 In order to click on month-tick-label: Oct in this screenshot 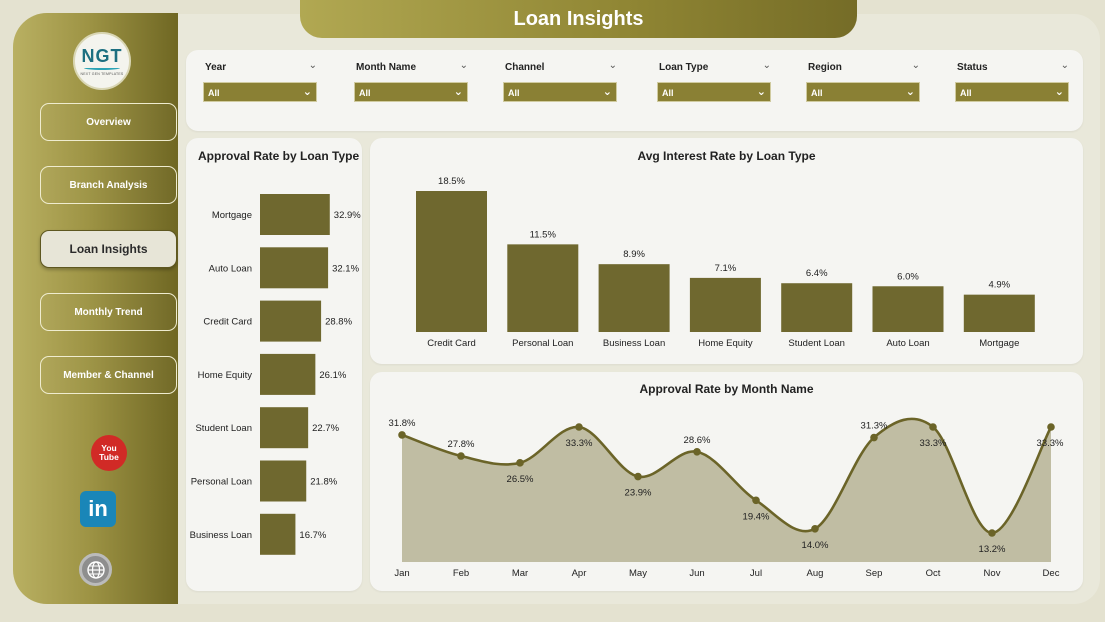, I will do `click(933, 573)`.